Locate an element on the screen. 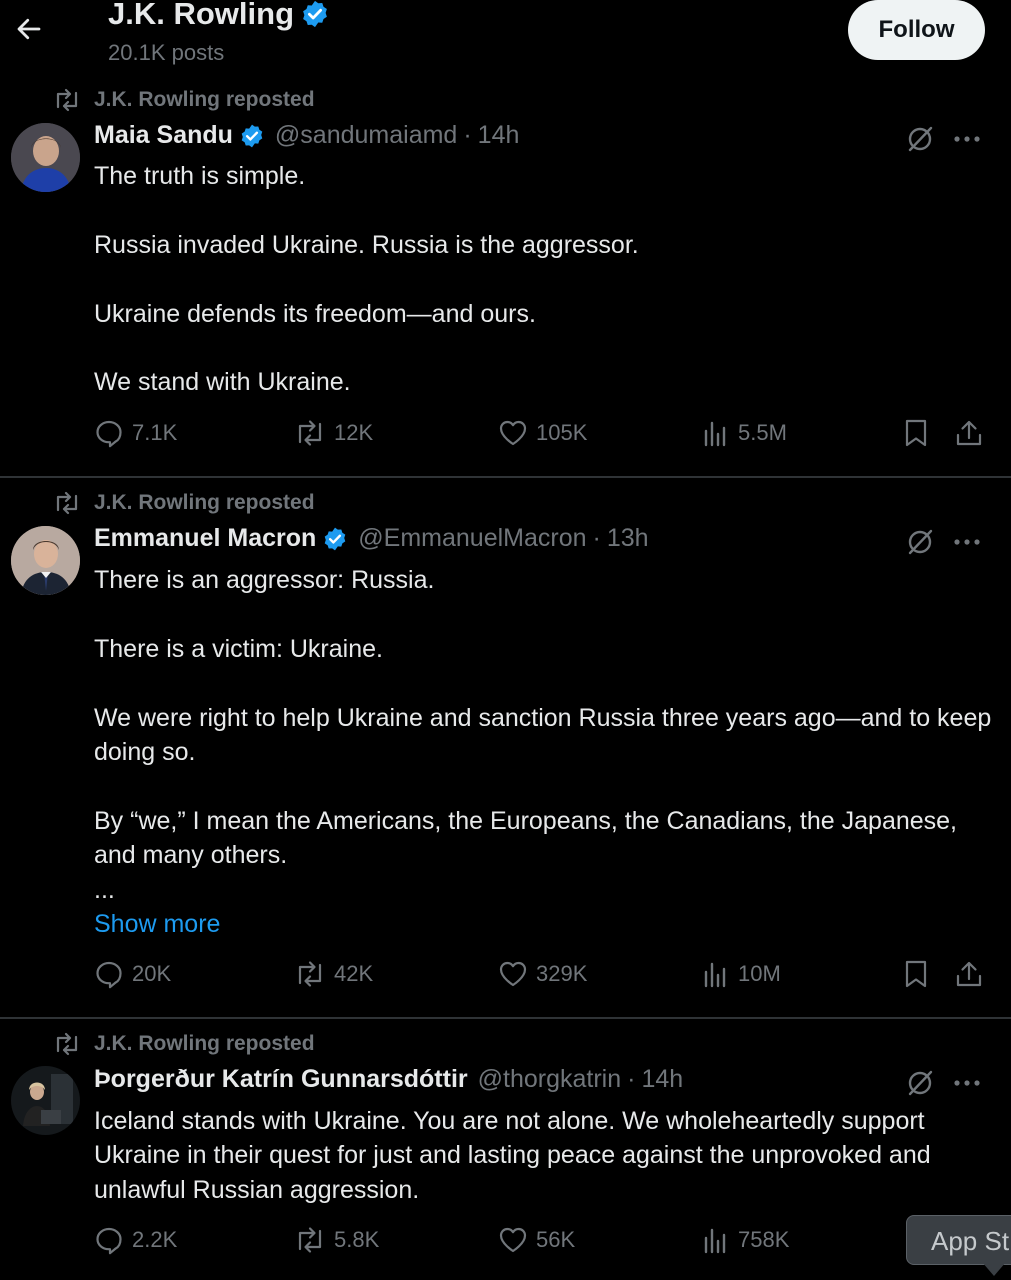  reply-icon is located at coordinates (109, 433).